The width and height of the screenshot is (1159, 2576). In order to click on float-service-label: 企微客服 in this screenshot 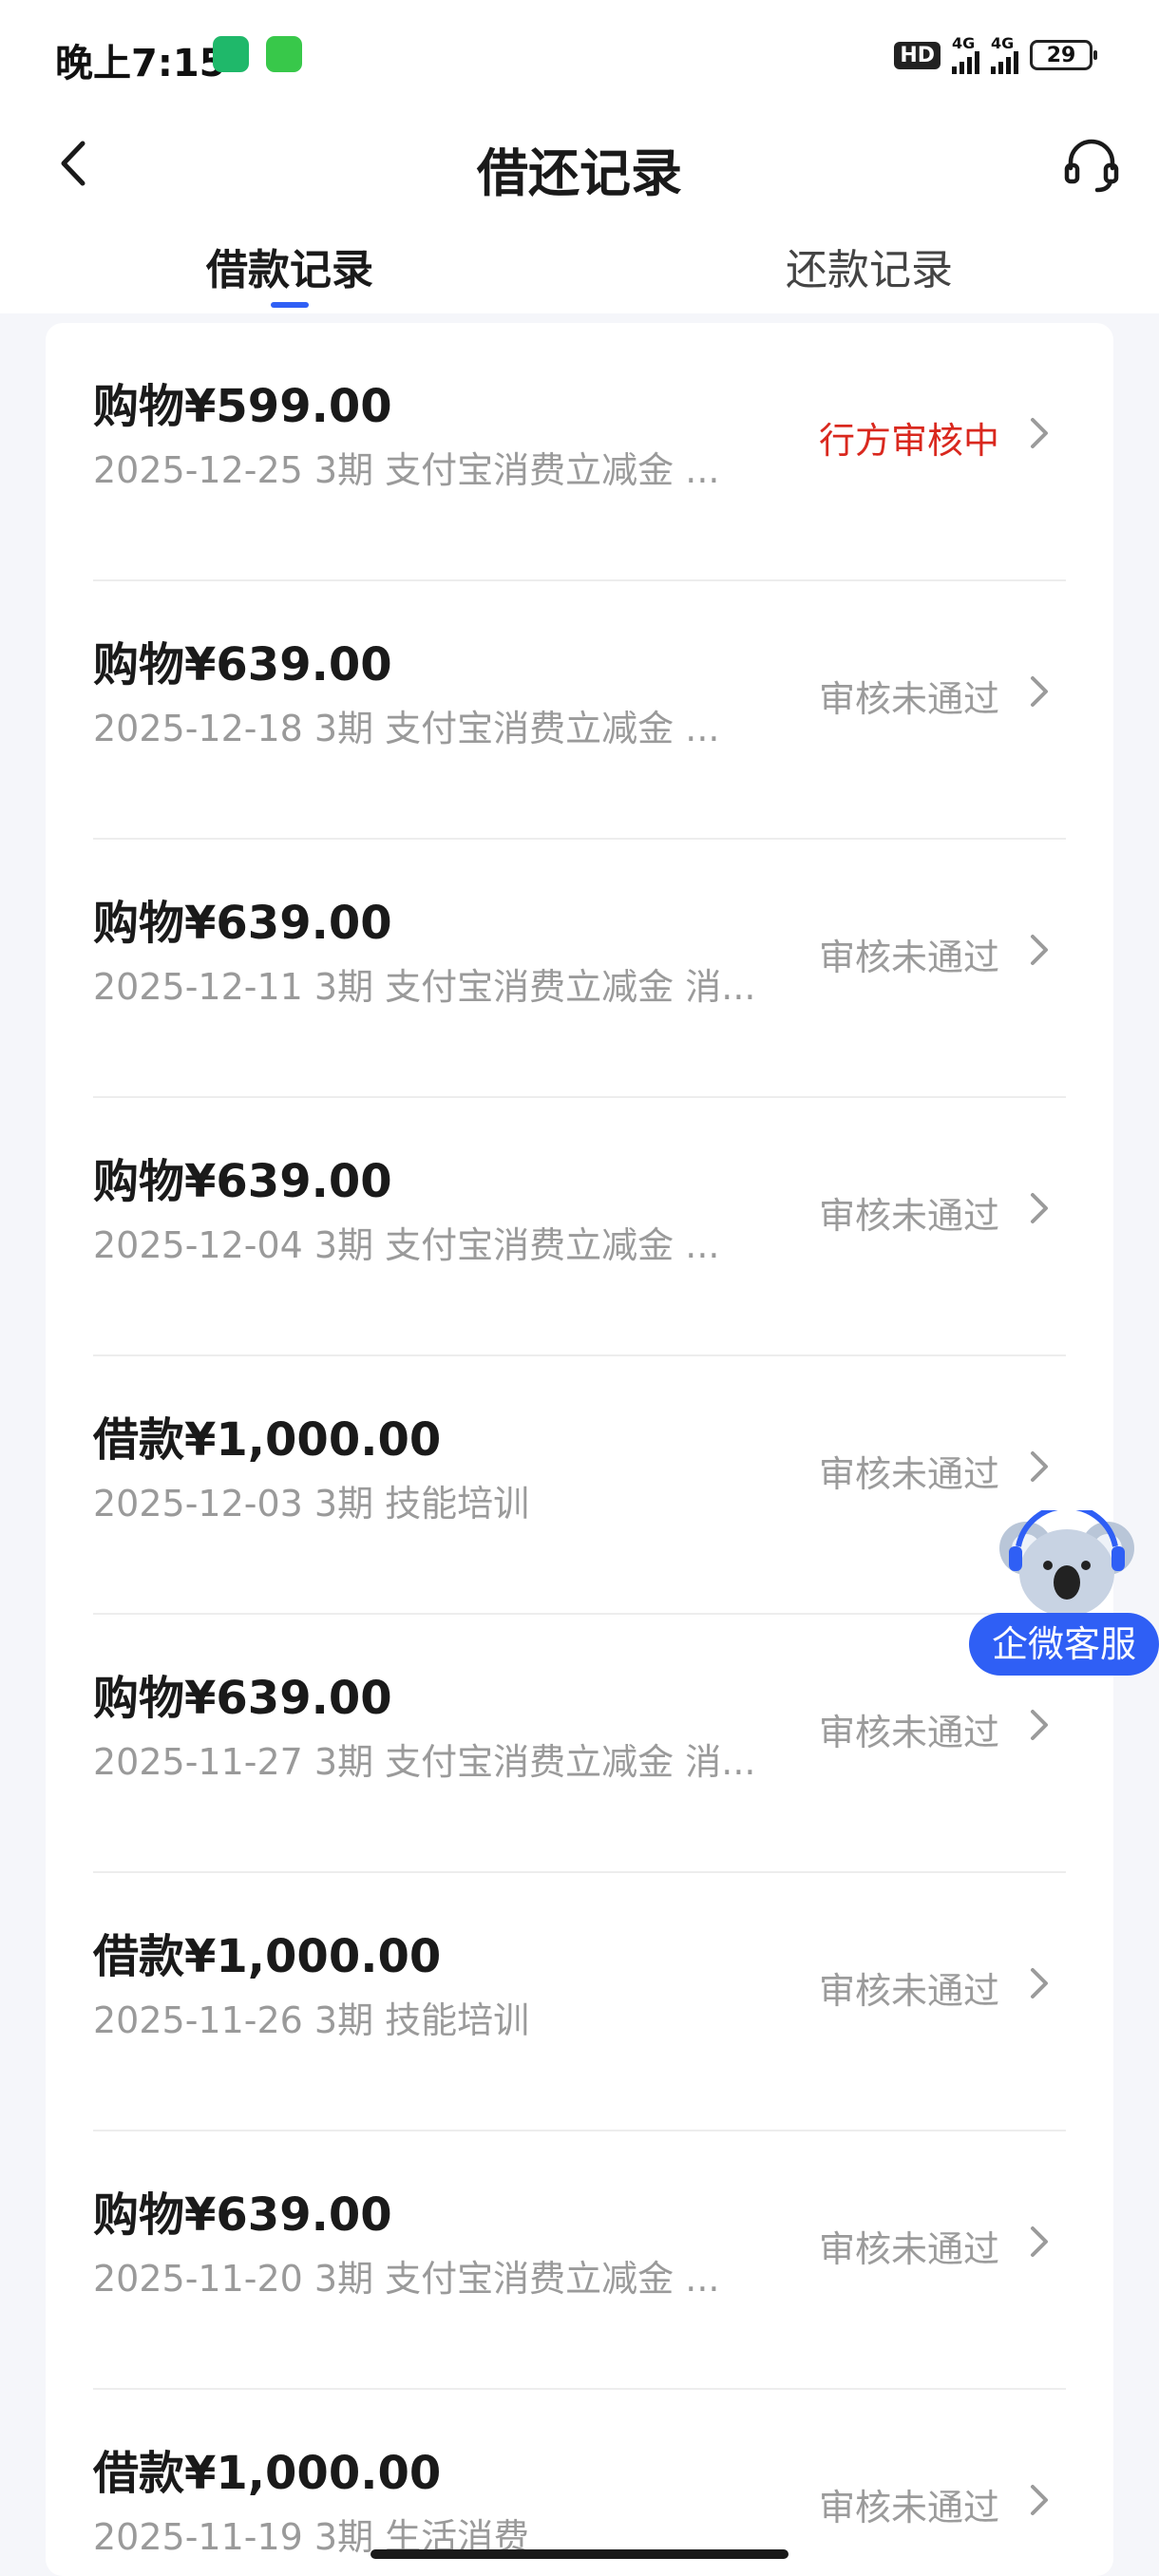, I will do `click(1064, 1644)`.